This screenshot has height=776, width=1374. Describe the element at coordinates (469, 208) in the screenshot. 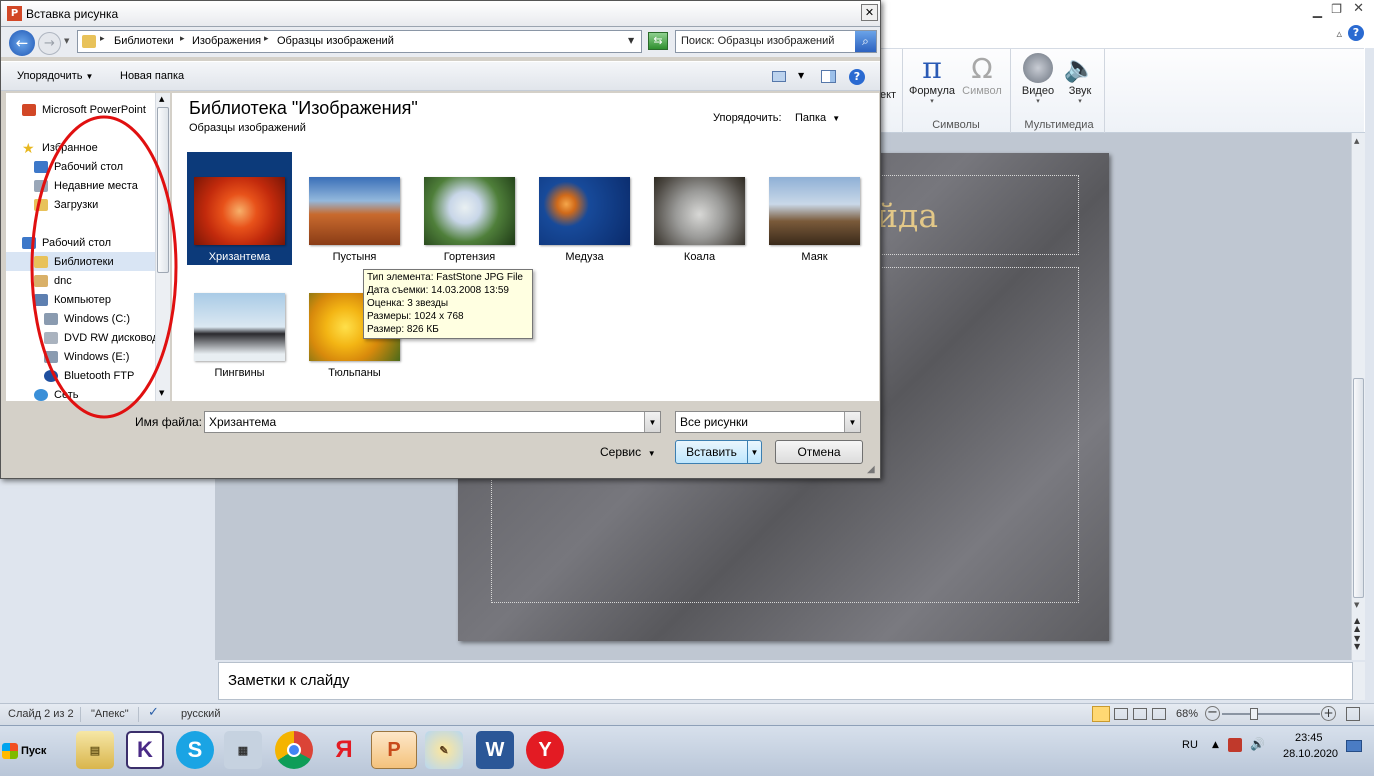

I see `thumbnail-hydrangea: Гортензия` at that location.